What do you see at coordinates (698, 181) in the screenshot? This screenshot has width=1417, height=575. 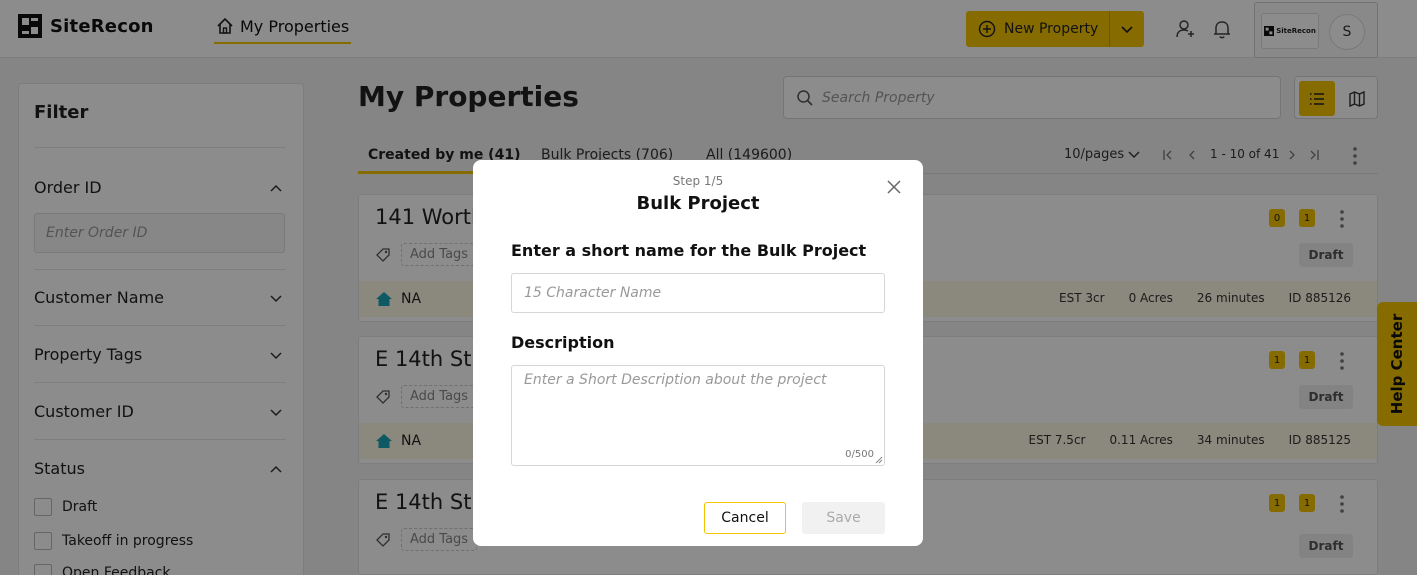 I see `step-indicator: Step 1/5` at bounding box center [698, 181].